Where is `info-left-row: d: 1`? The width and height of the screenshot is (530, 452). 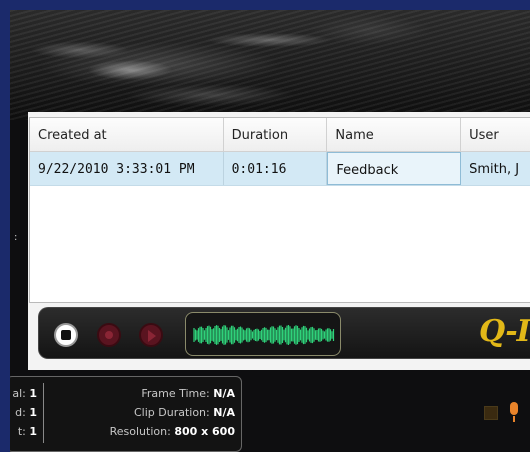
info-left-row: d: 1 is located at coordinates (26, 412).